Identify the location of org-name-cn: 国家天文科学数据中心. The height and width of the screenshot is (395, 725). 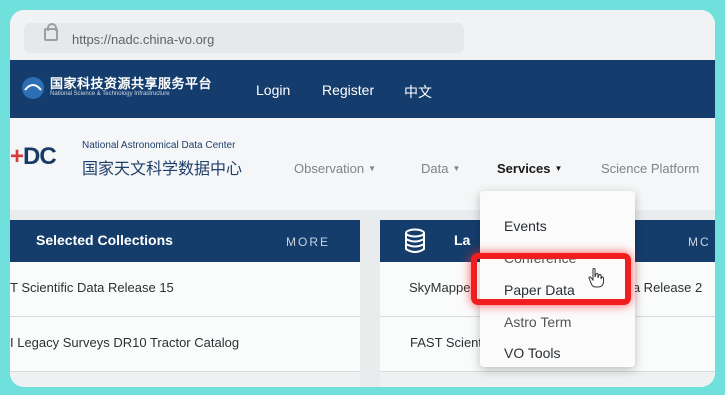
(162, 169).